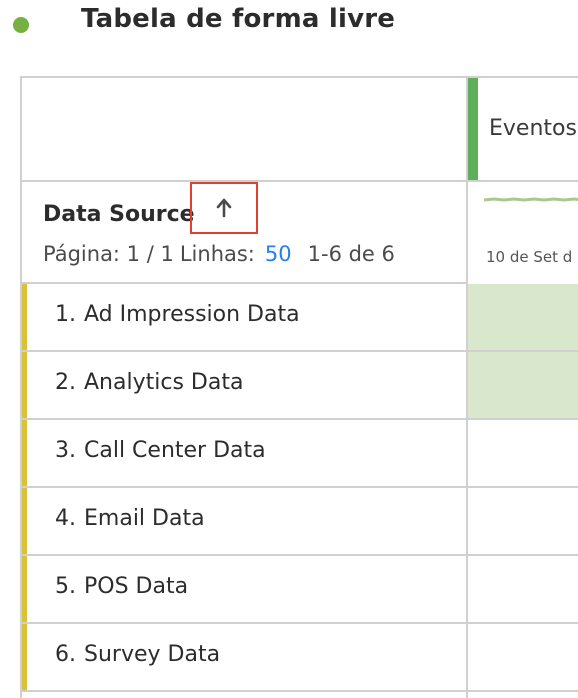  I want to click on pagination: Página: 1 / 1 Linhas: 50 1-6 de 6, so click(219, 254).